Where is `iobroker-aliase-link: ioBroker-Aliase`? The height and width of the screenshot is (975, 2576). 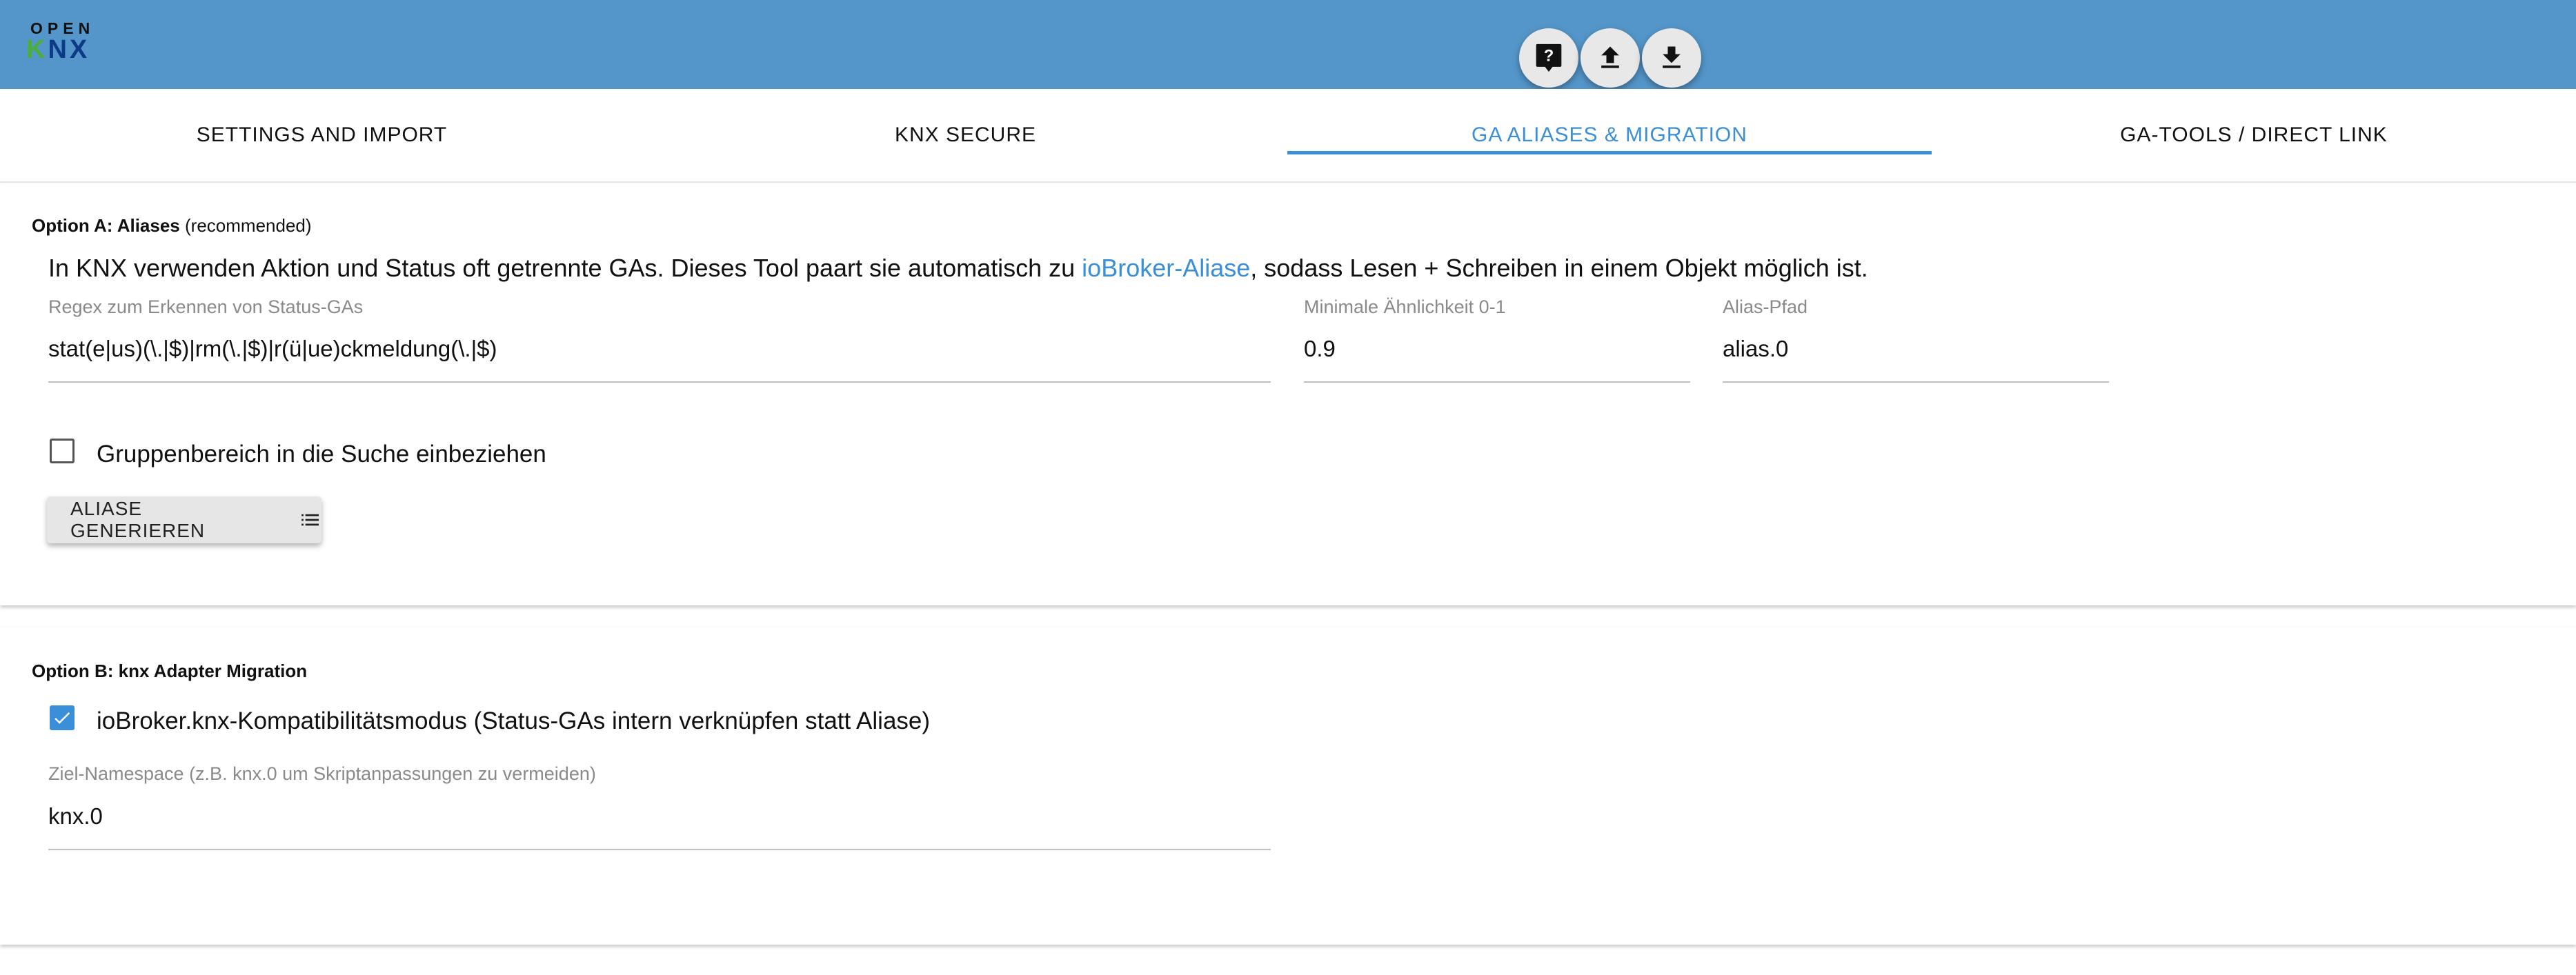 iobroker-aliase-link: ioBroker-Aliase is located at coordinates (1166, 268).